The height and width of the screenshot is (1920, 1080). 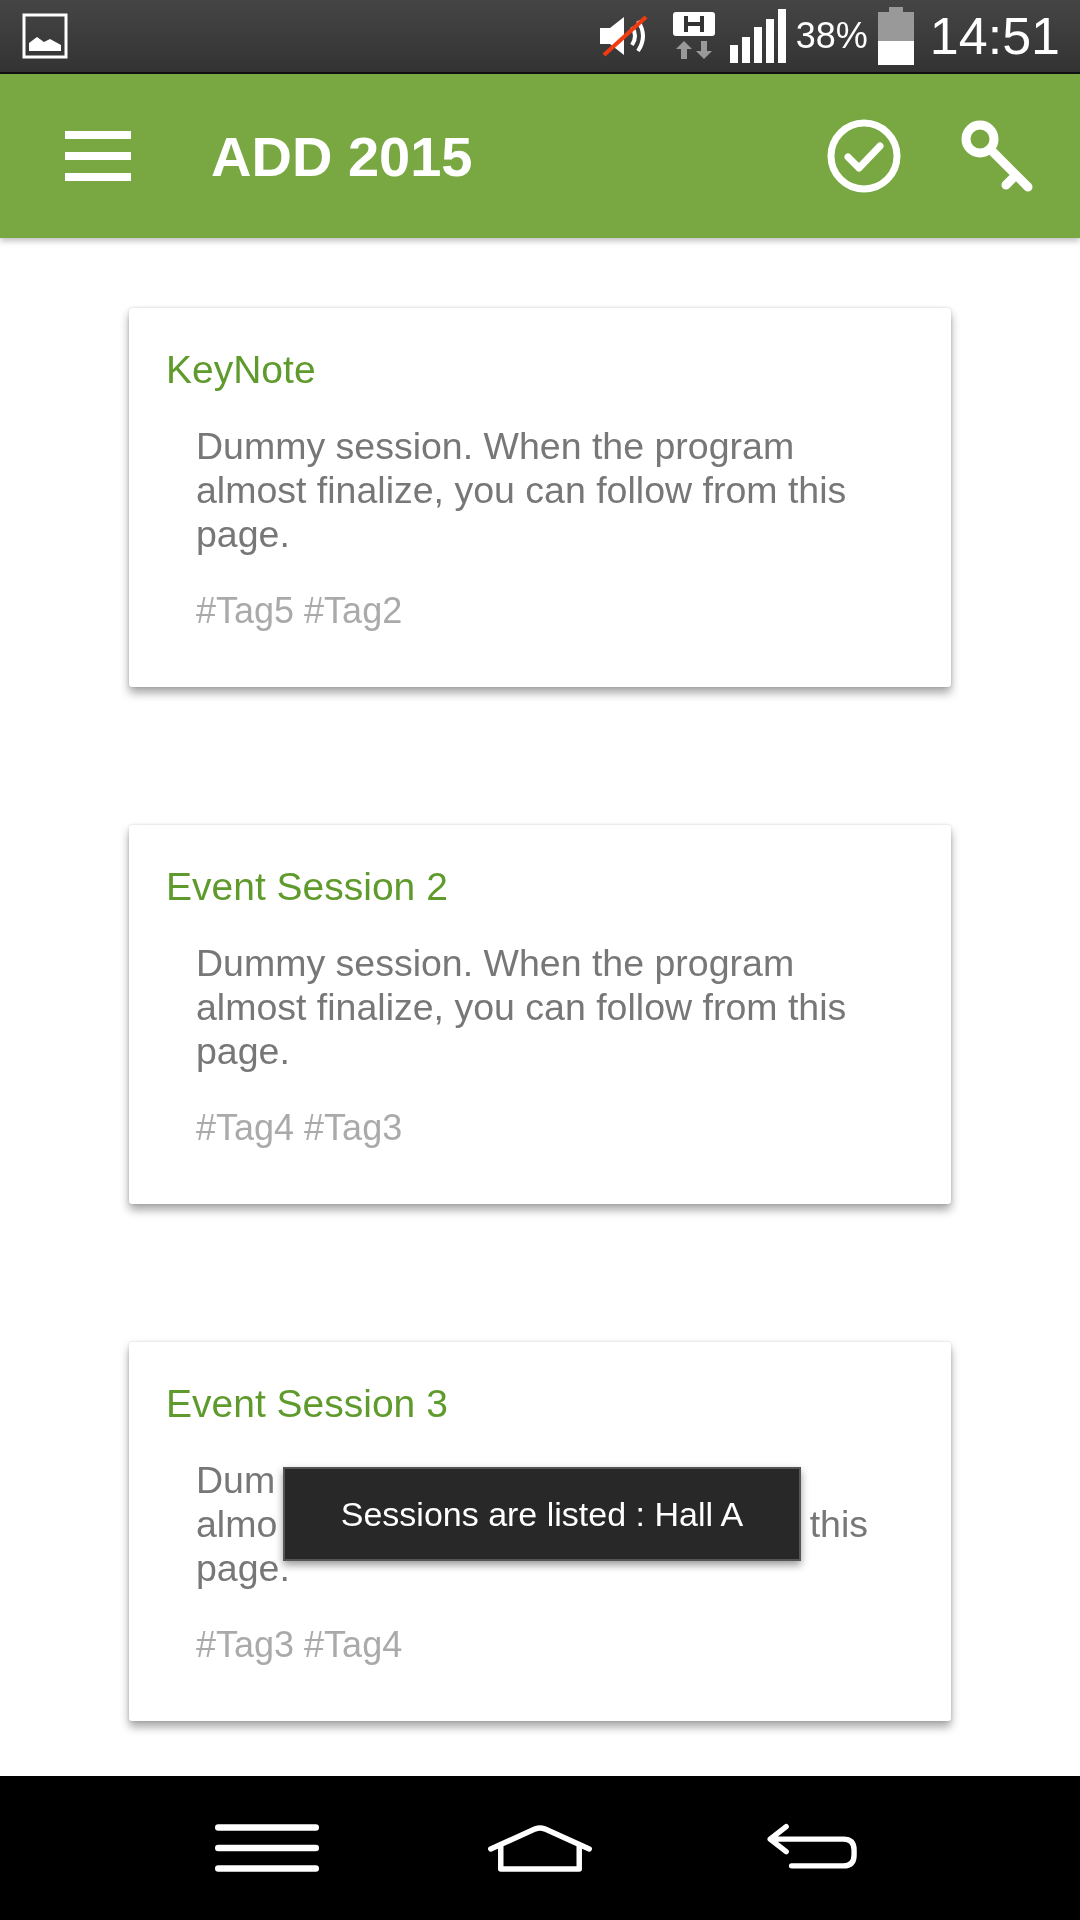 I want to click on session-description: almo, so click(x=237, y=1524).